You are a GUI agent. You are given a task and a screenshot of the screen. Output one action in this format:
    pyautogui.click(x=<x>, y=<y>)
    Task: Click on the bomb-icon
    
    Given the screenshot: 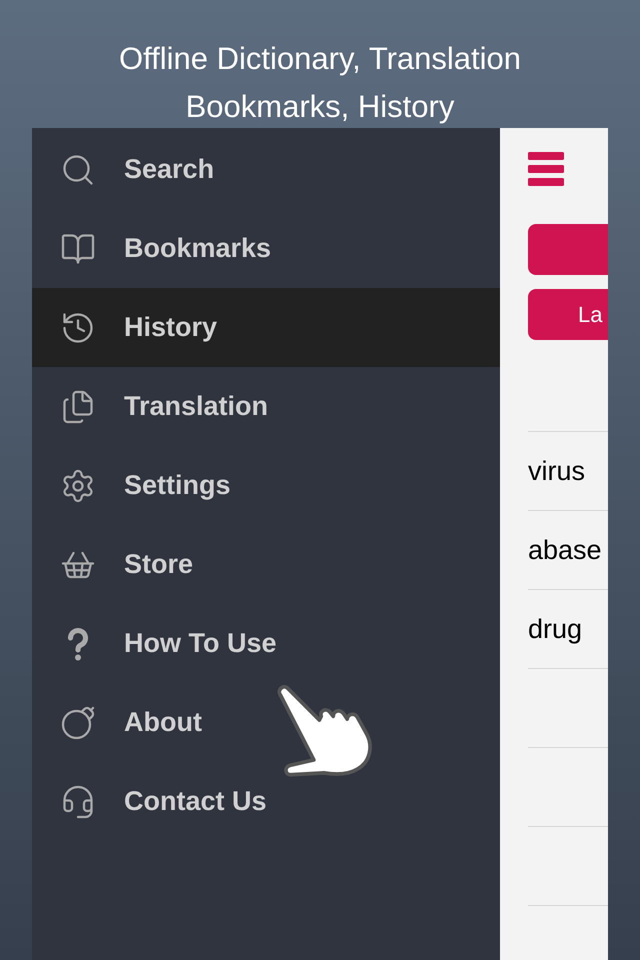 What is the action you would take?
    pyautogui.click(x=78, y=722)
    